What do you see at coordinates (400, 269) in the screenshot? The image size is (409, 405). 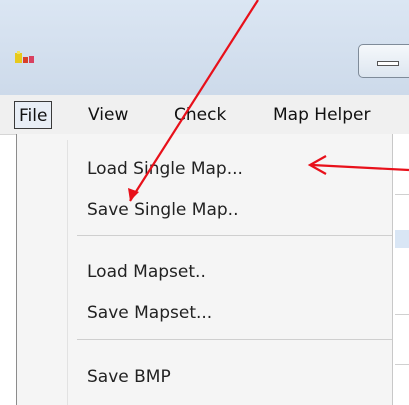 I see `background-window-edge` at bounding box center [400, 269].